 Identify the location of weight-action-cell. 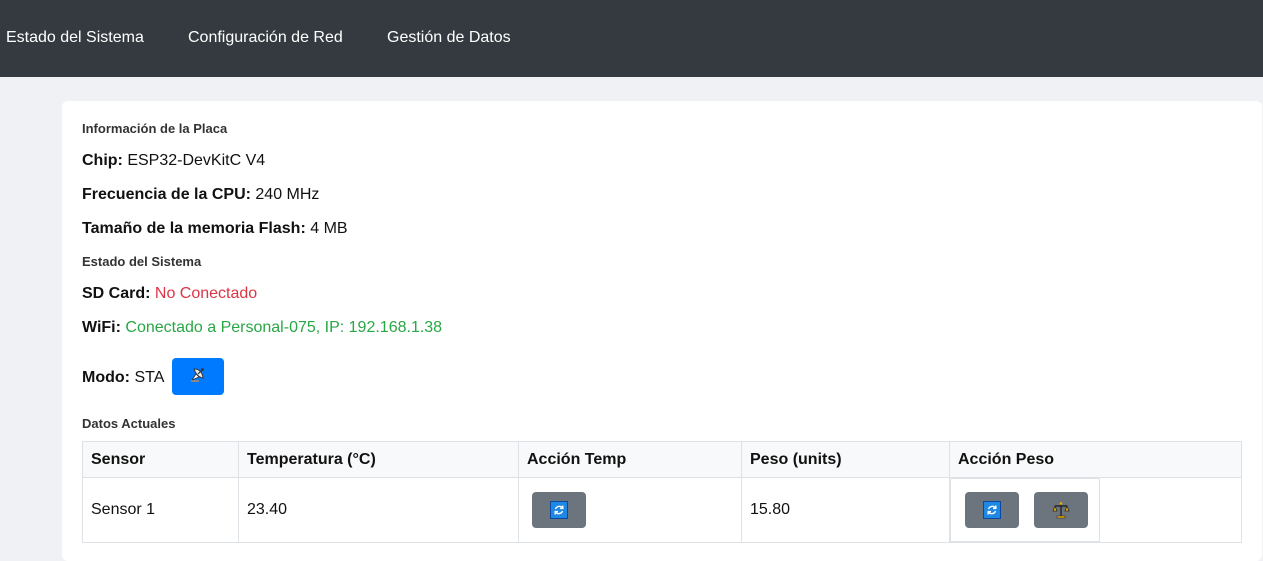
(1095, 510).